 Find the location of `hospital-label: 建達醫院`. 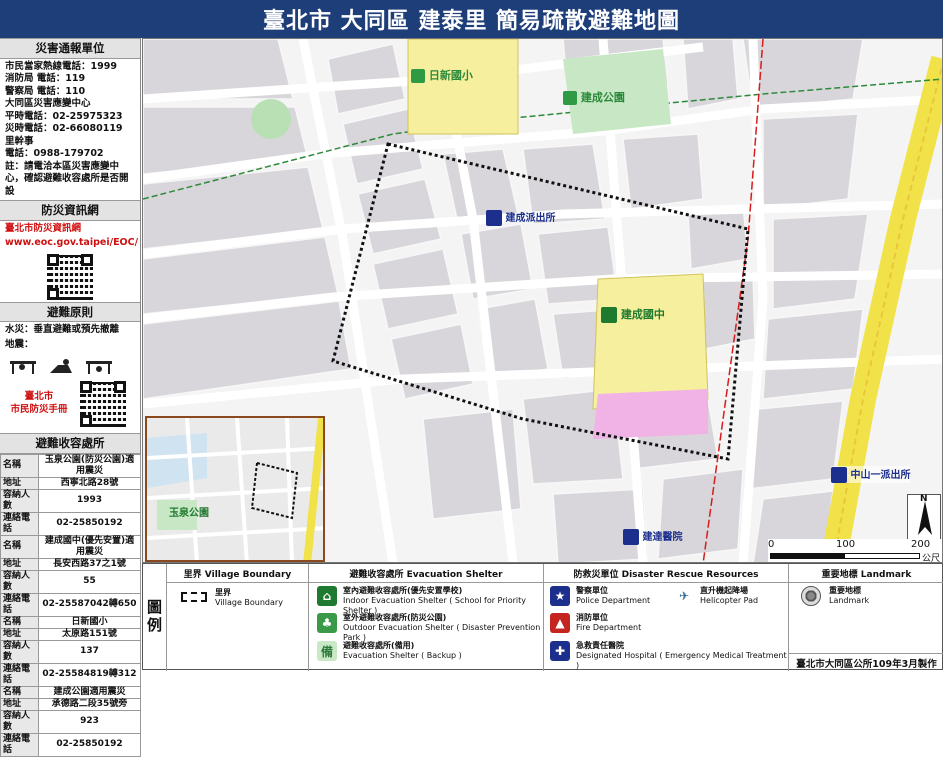

hospital-label: 建達醫院 is located at coordinates (652, 536).